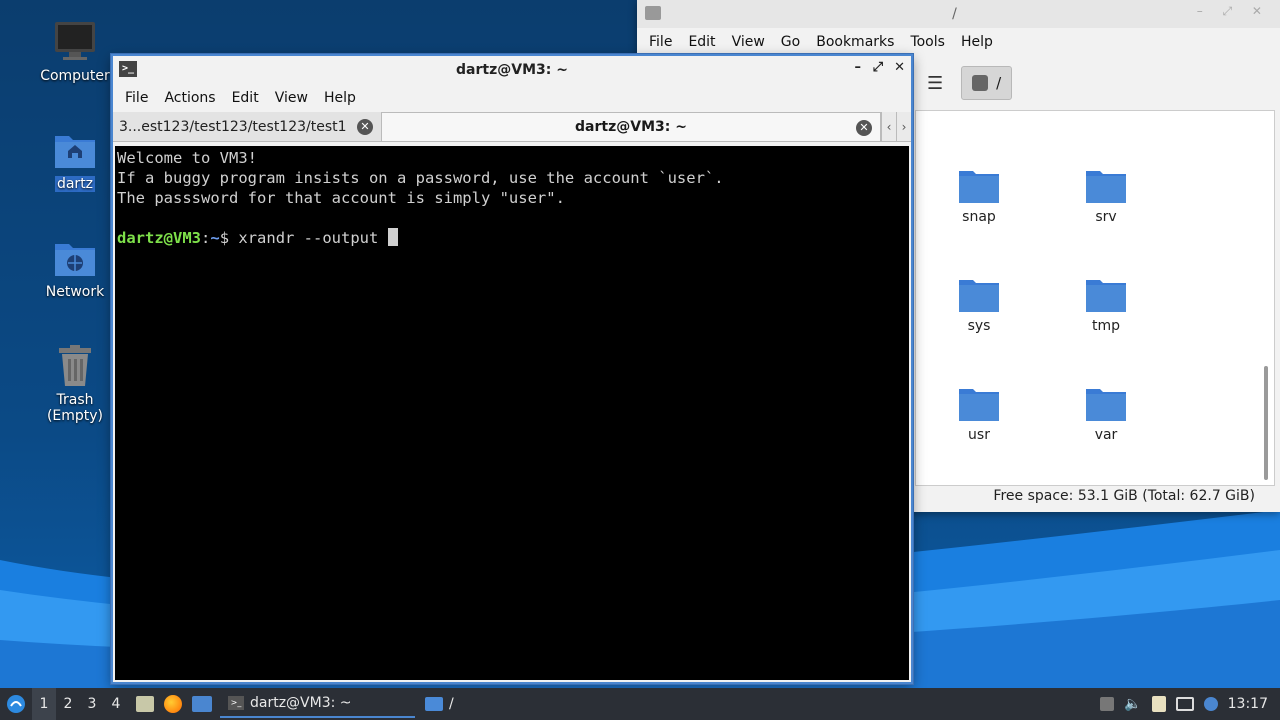  Describe the element at coordinates (888, 126) in the screenshot. I see `tab-scroll-left-icon: ‹` at that location.